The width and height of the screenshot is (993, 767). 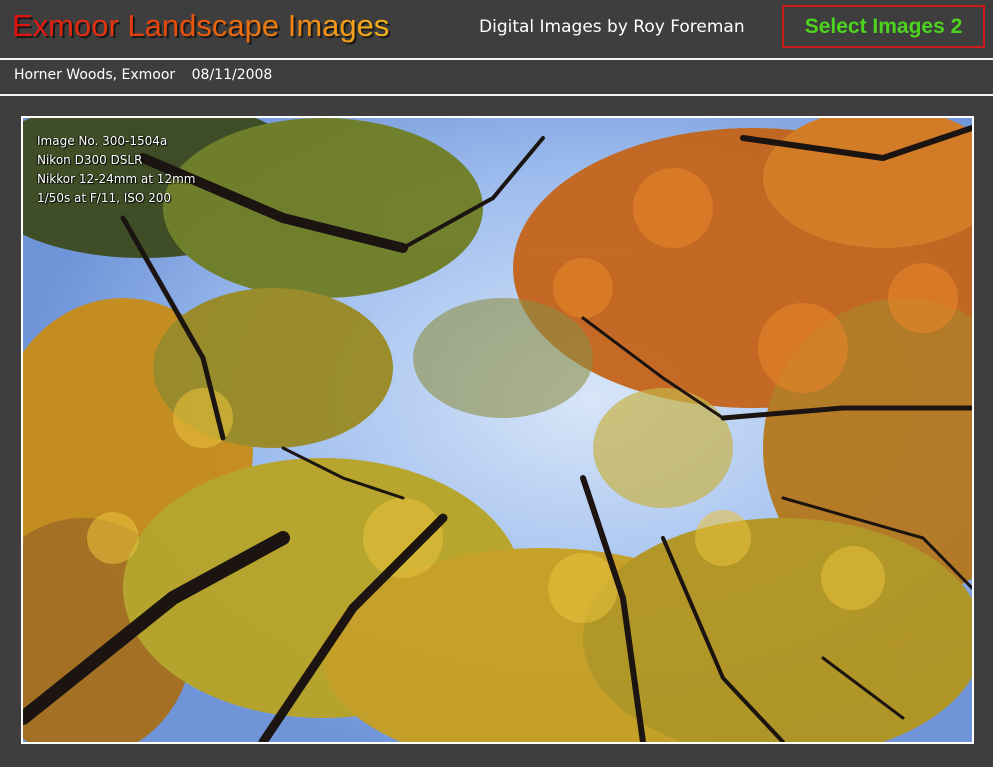 What do you see at coordinates (496, 95) in the screenshot?
I see `caption-divider` at bounding box center [496, 95].